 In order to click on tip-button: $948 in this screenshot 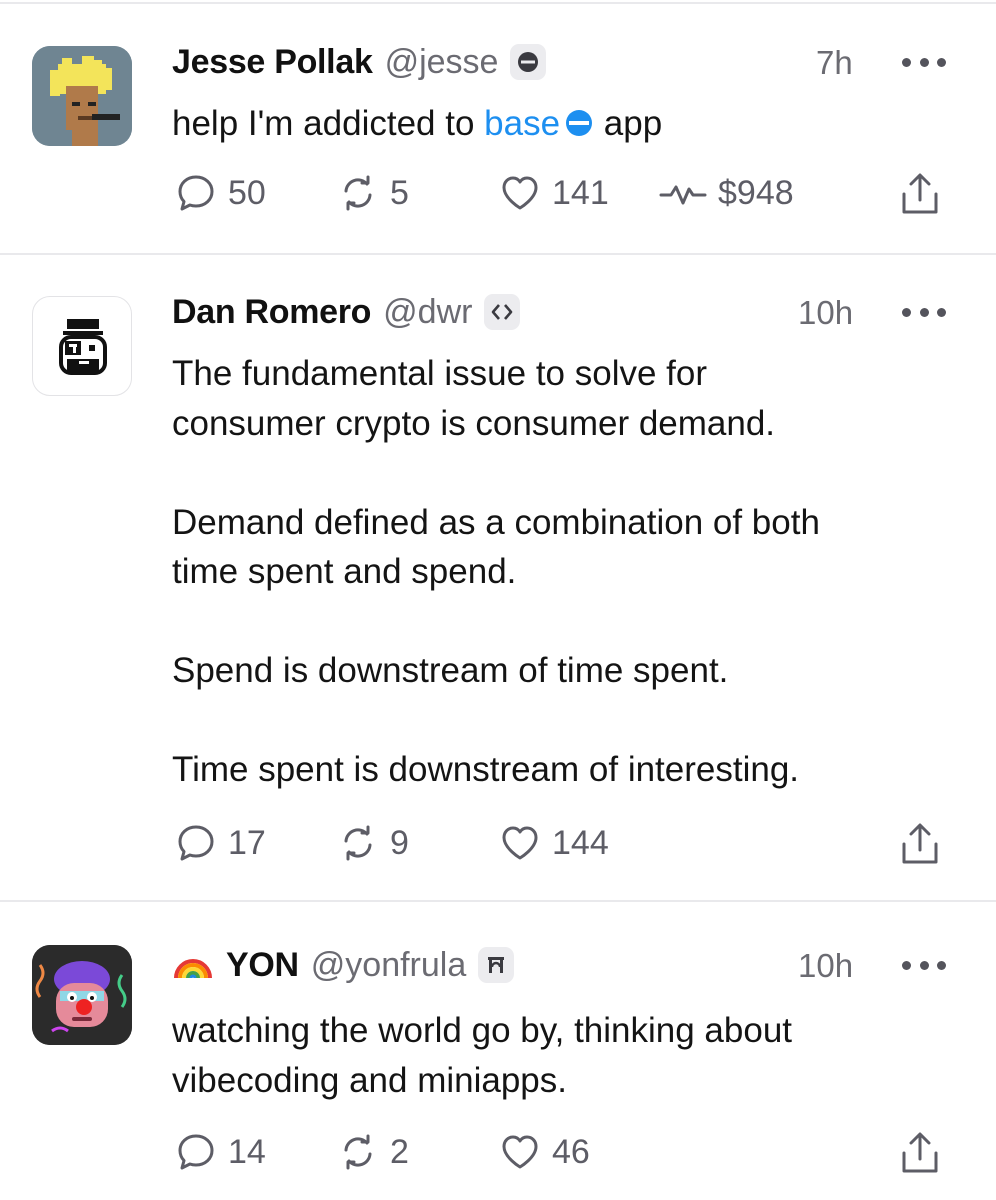, I will do `click(726, 193)`.